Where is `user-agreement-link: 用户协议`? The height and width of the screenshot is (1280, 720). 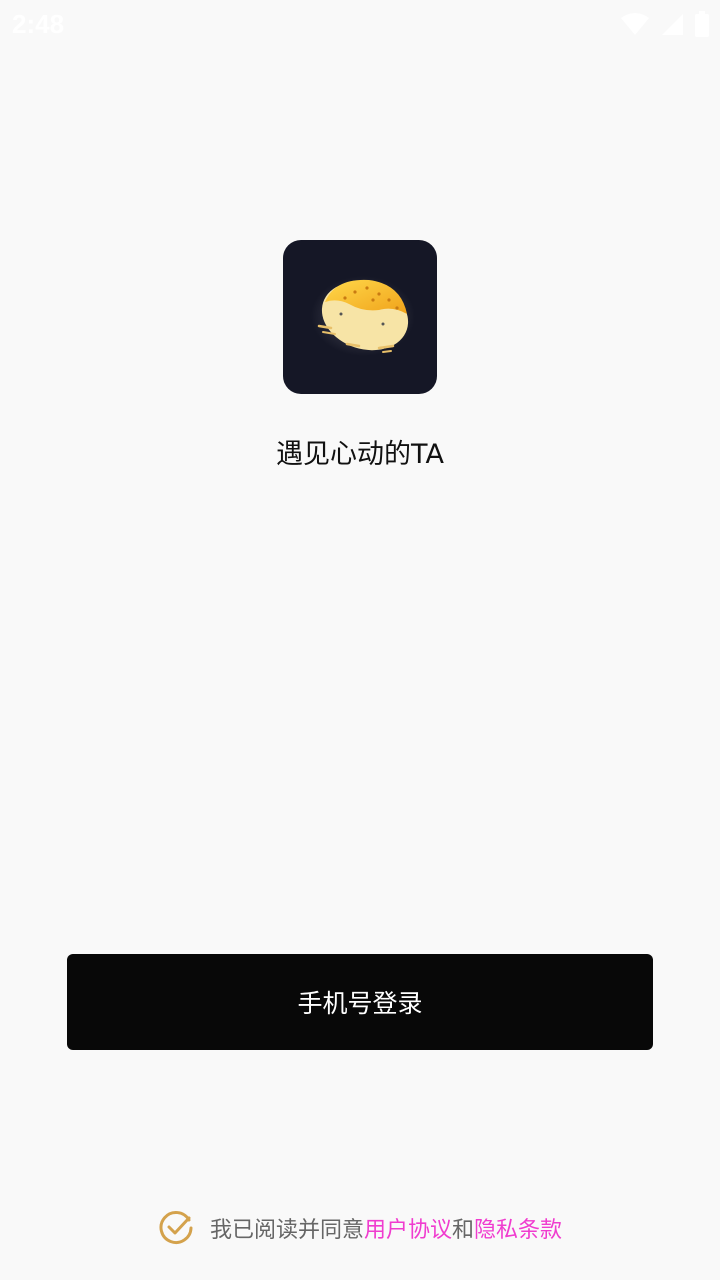
user-agreement-link: 用户协议 is located at coordinates (408, 1228).